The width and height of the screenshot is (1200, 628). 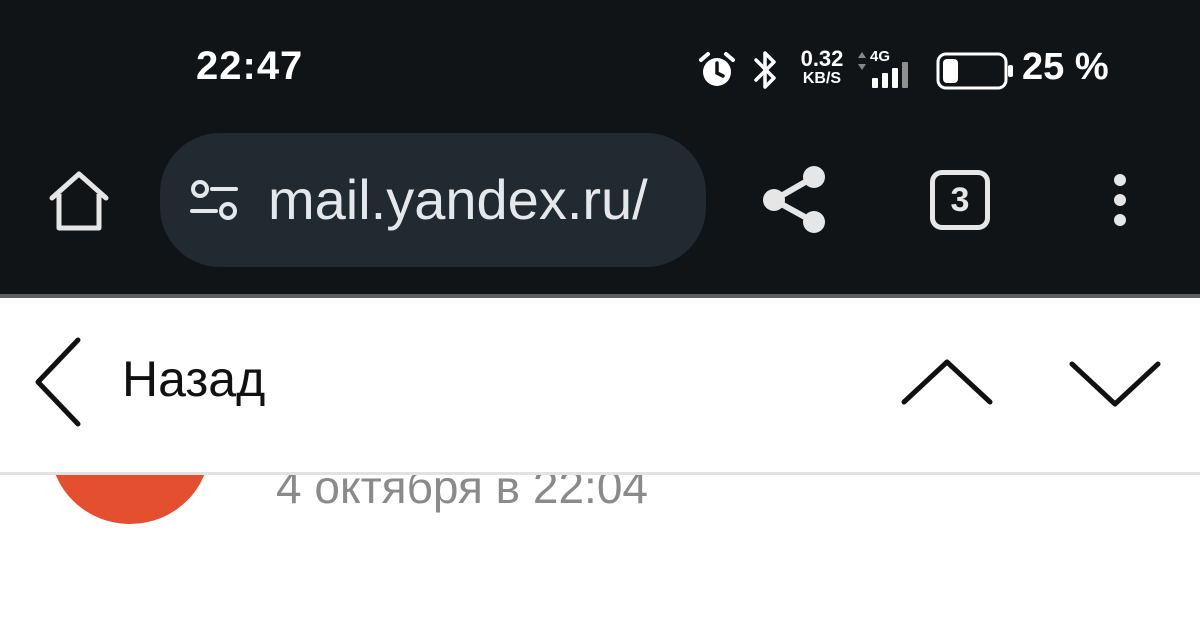 What do you see at coordinates (214, 200) in the screenshot?
I see `site-settings-icon` at bounding box center [214, 200].